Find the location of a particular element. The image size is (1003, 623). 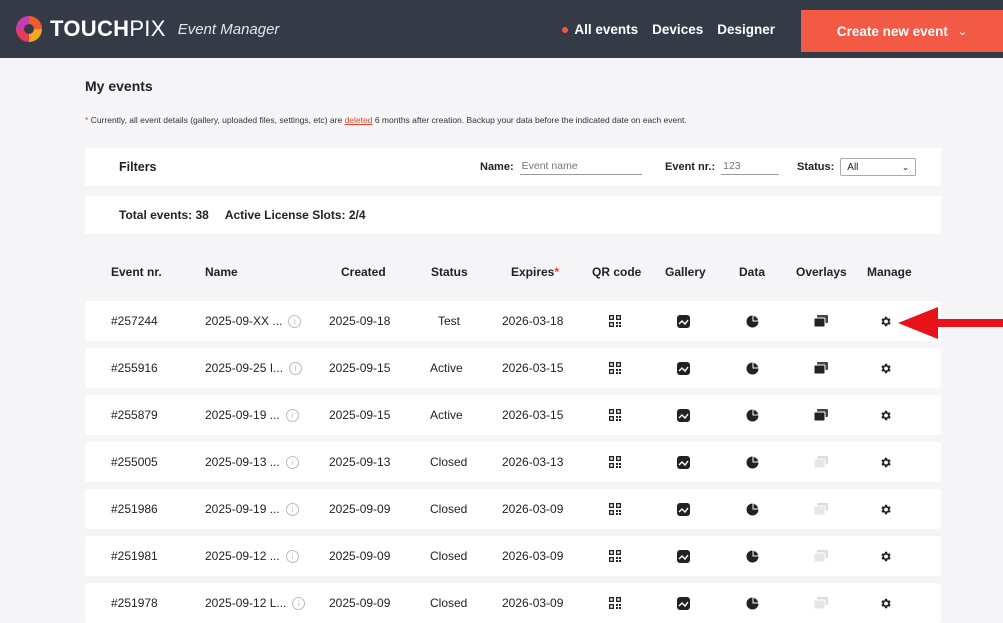

header-gallery: Gallery is located at coordinates (685, 272).